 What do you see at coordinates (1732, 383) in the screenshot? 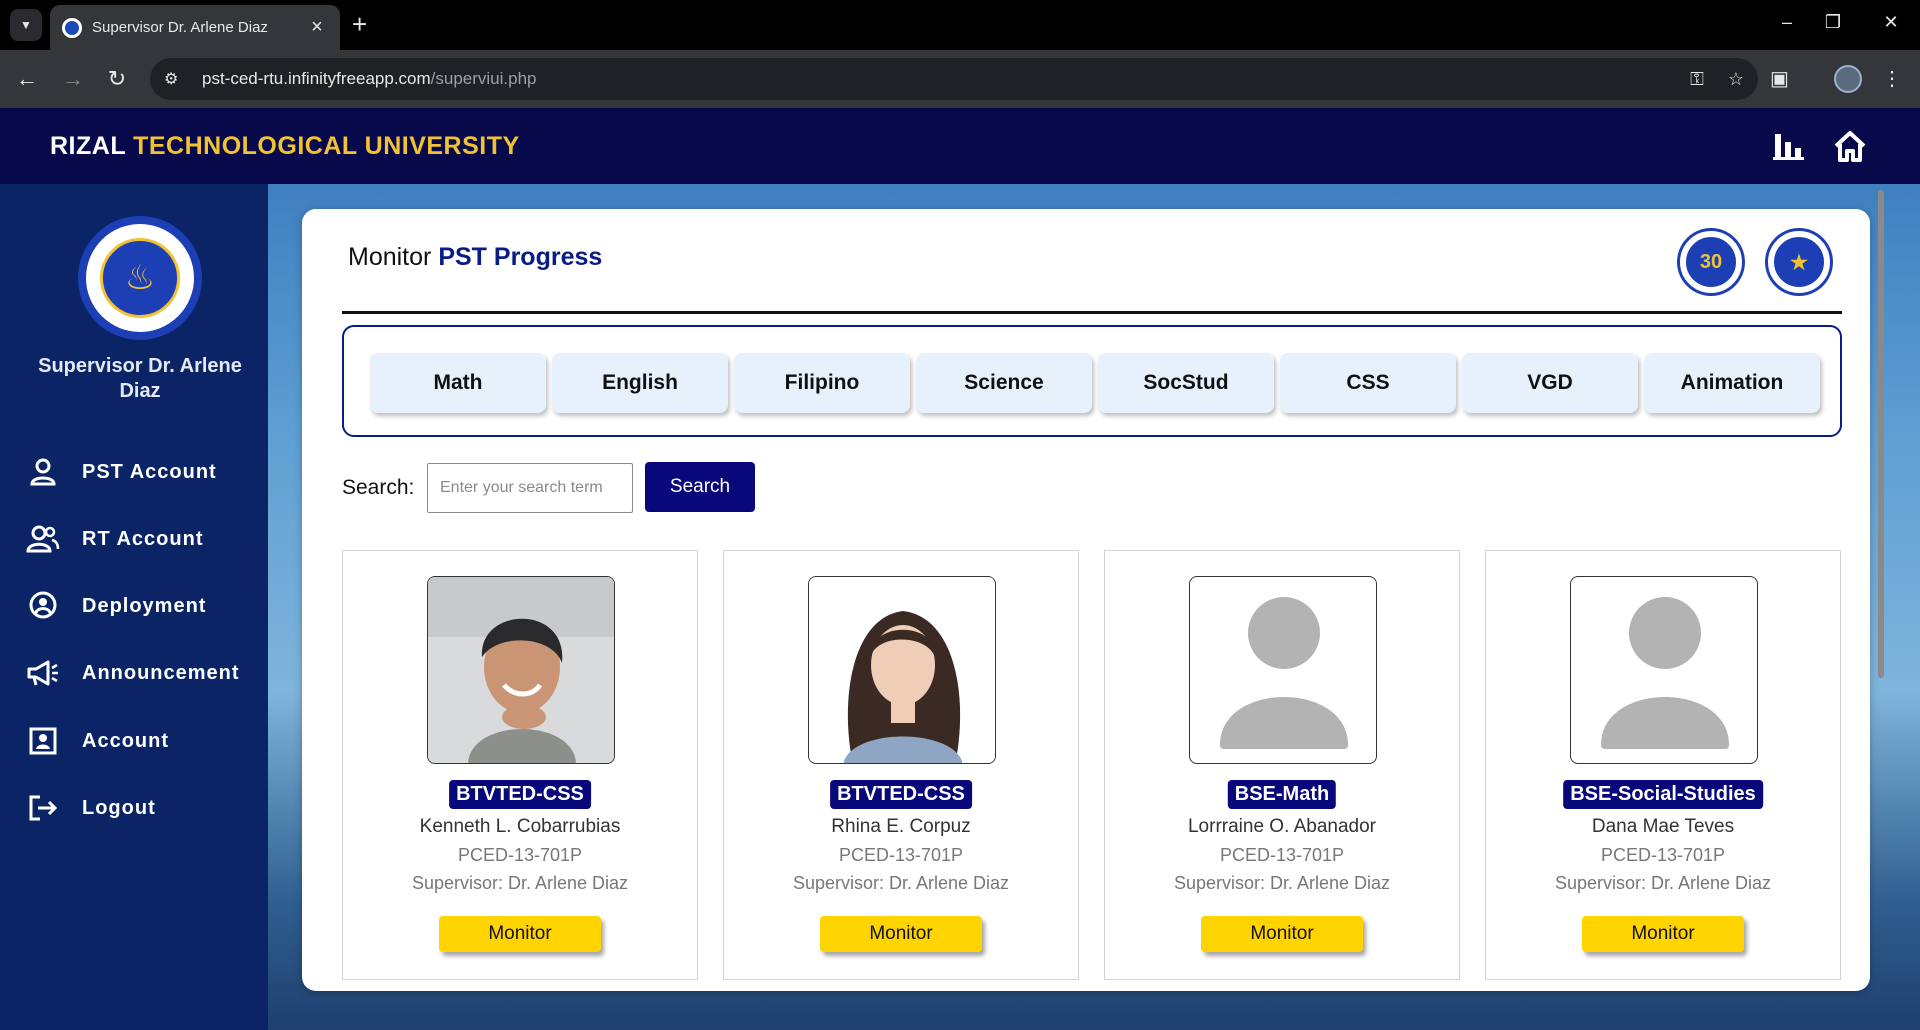
I see `subject-button-animation: Animation` at bounding box center [1732, 383].